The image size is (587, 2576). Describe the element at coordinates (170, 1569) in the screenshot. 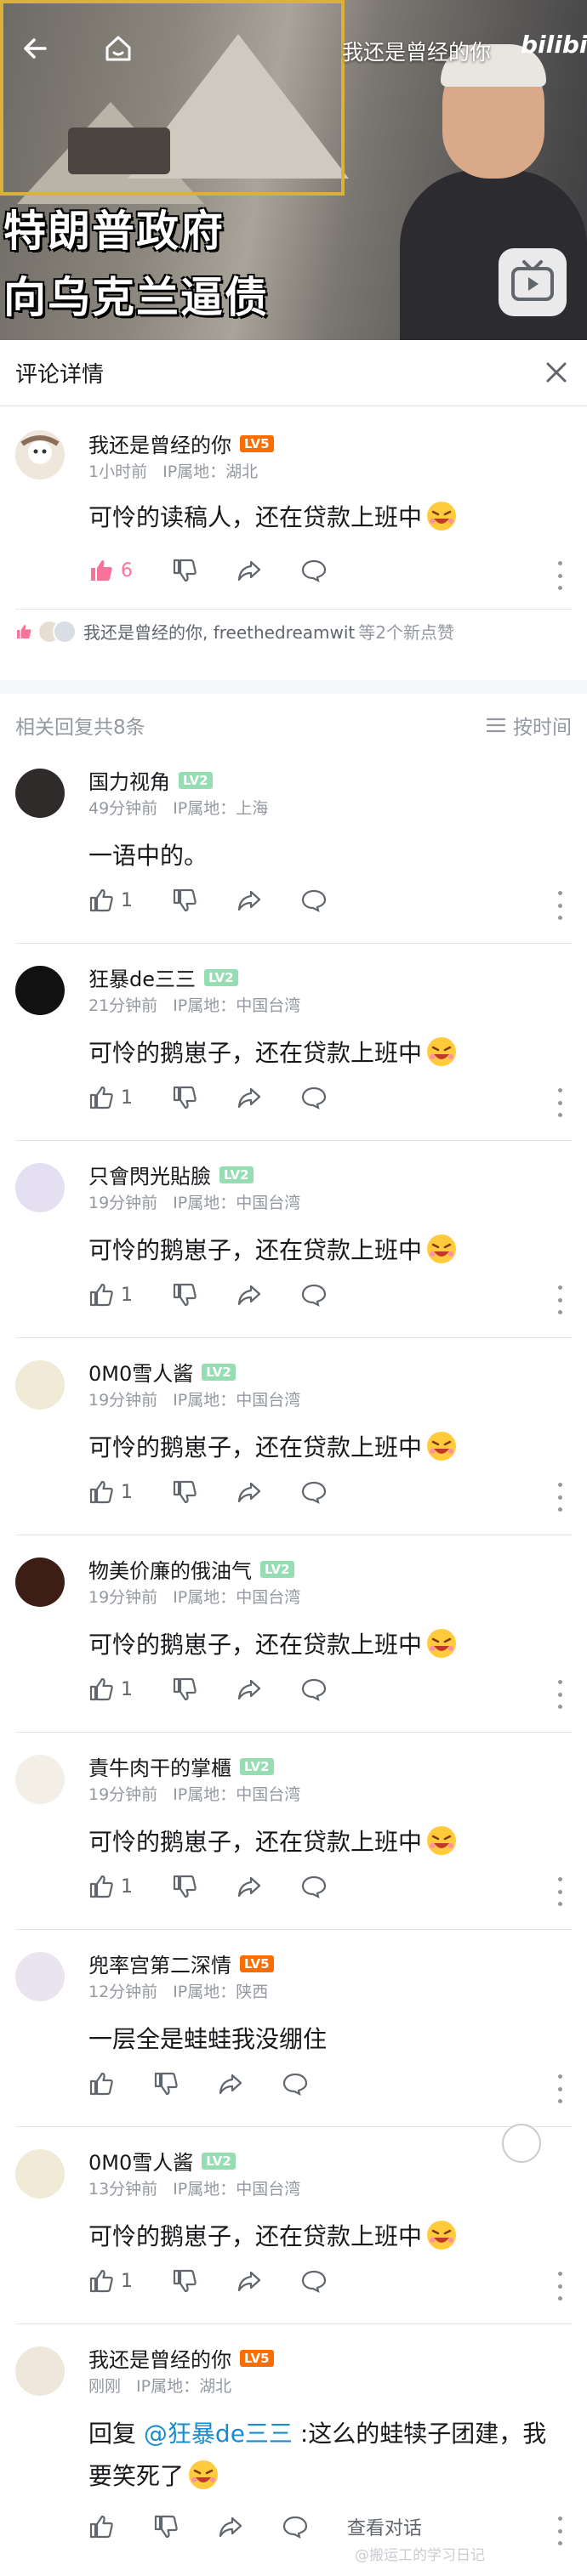

I see `username: 物美价廉的俄油气` at that location.